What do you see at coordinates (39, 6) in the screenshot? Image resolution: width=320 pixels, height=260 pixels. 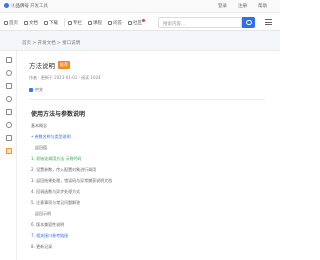 I see `brand-subtitle: 开发工具` at bounding box center [39, 6].